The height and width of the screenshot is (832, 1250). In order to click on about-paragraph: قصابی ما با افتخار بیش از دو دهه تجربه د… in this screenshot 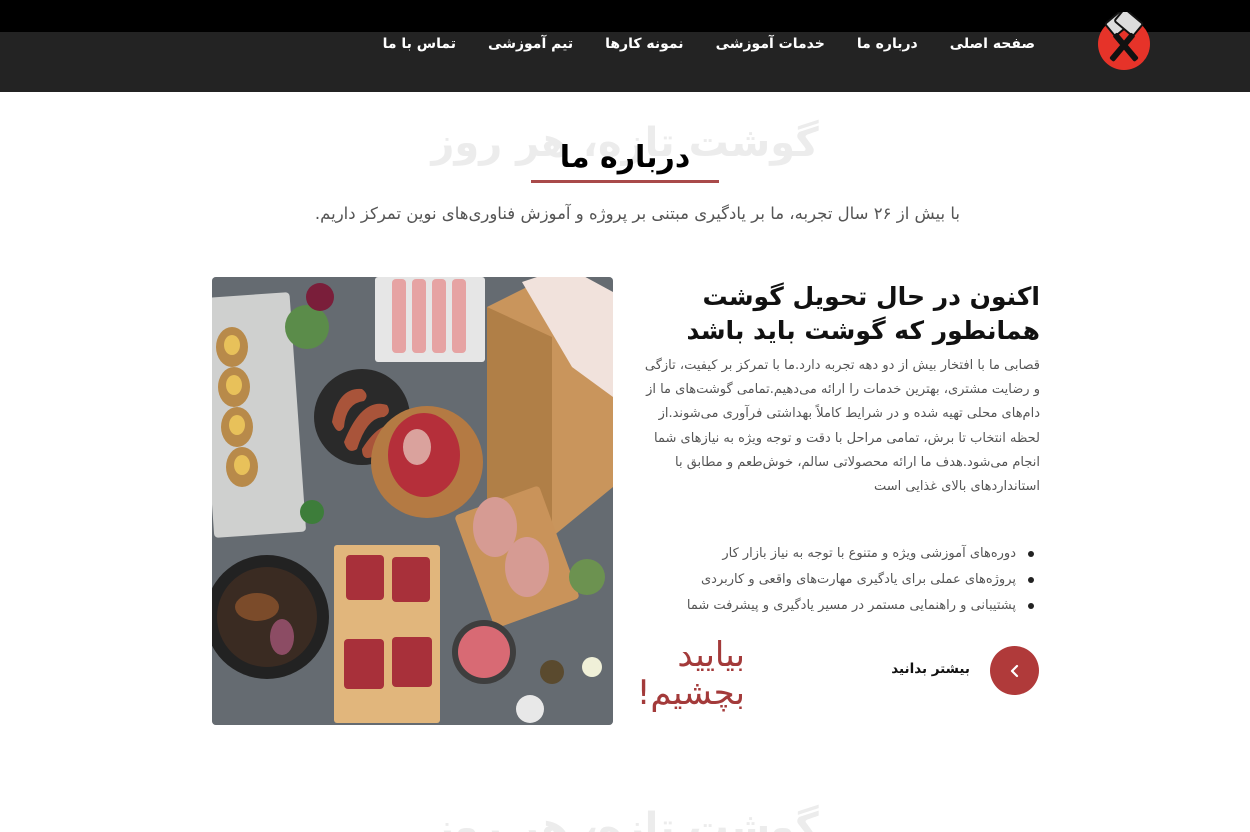, I will do `click(842, 426)`.